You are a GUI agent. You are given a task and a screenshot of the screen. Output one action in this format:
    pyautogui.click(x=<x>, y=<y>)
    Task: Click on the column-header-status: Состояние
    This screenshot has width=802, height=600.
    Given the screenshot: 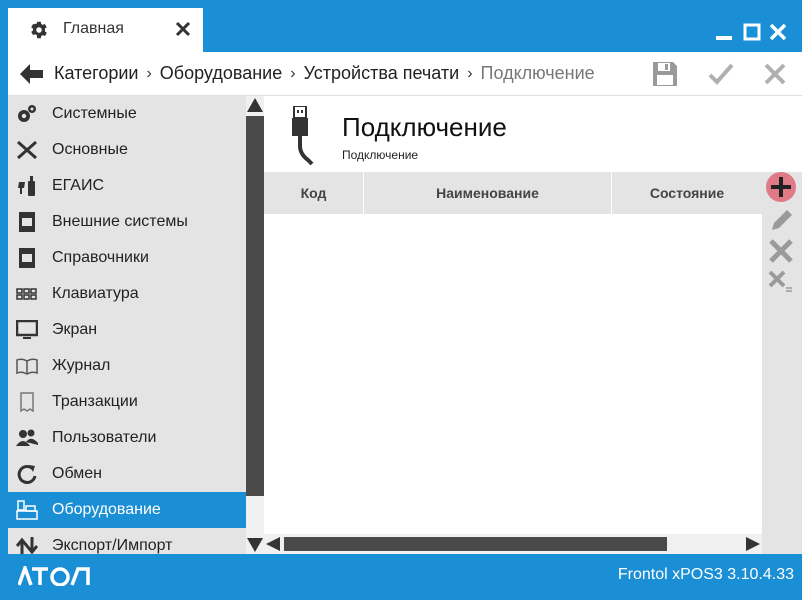 What is the action you would take?
    pyautogui.click(x=687, y=193)
    